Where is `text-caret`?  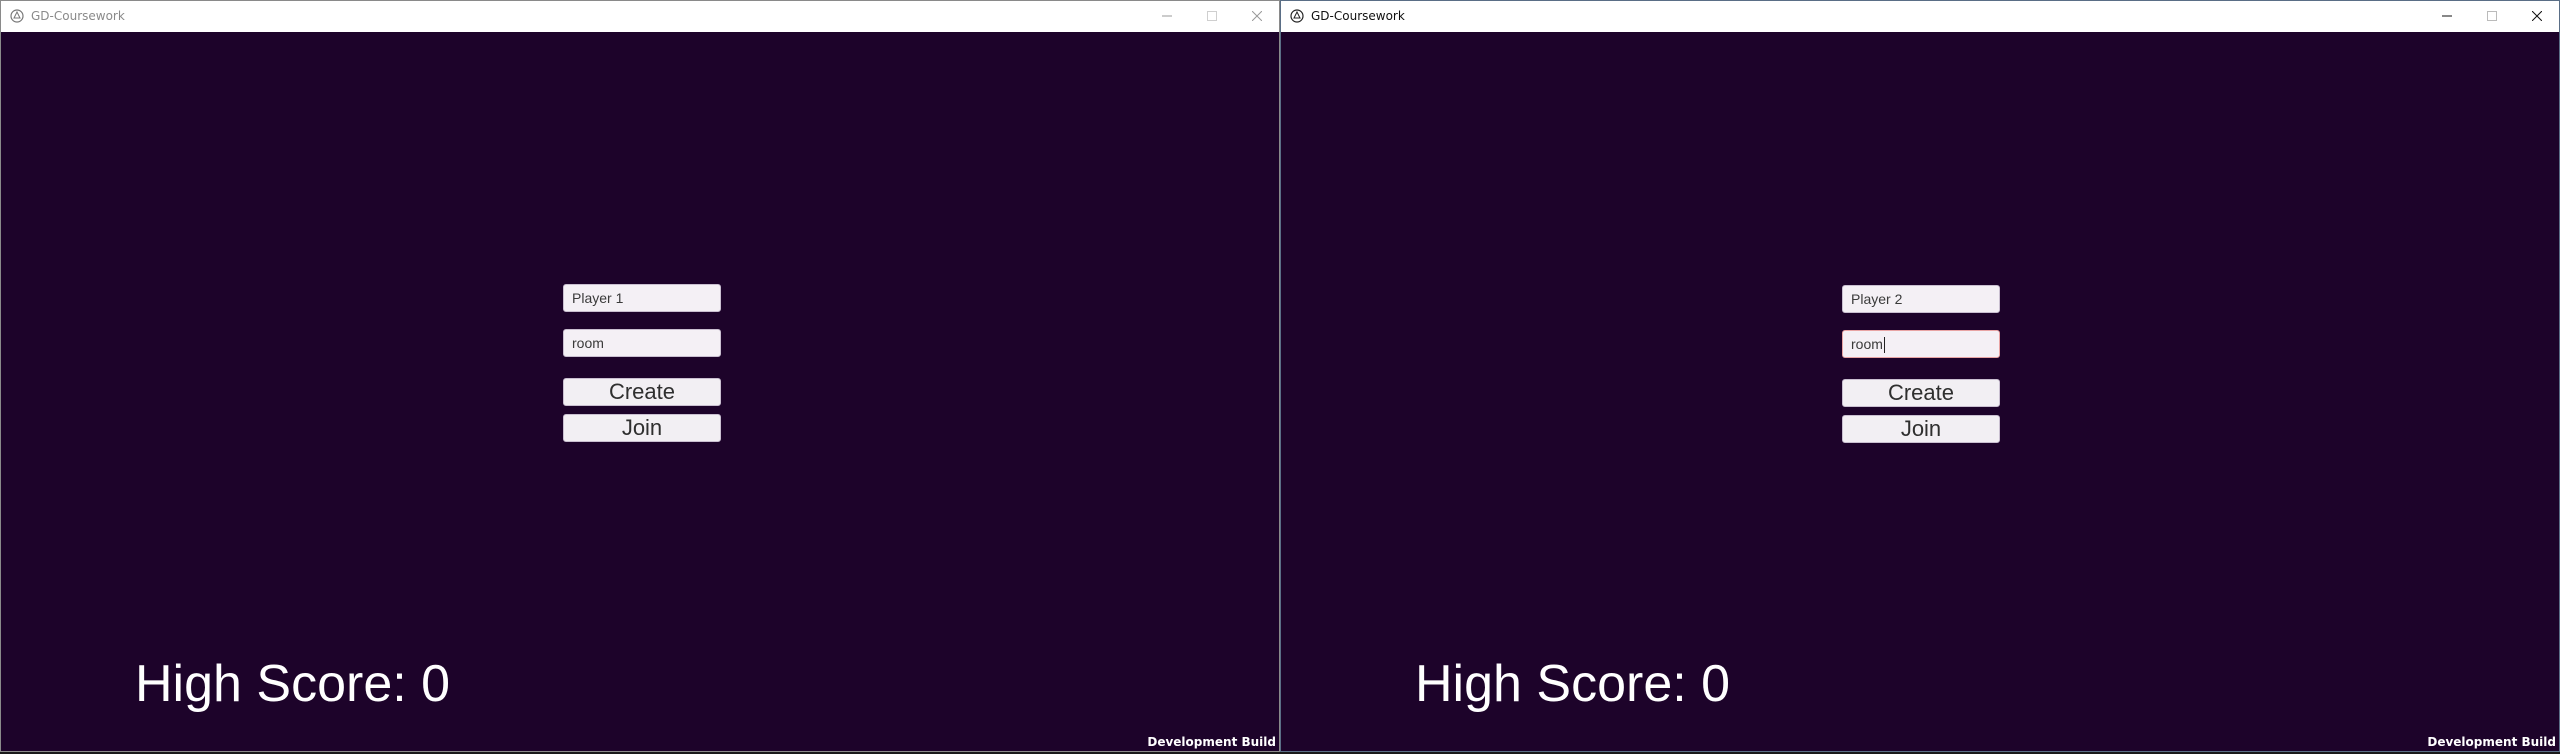
text-caret is located at coordinates (1884, 345).